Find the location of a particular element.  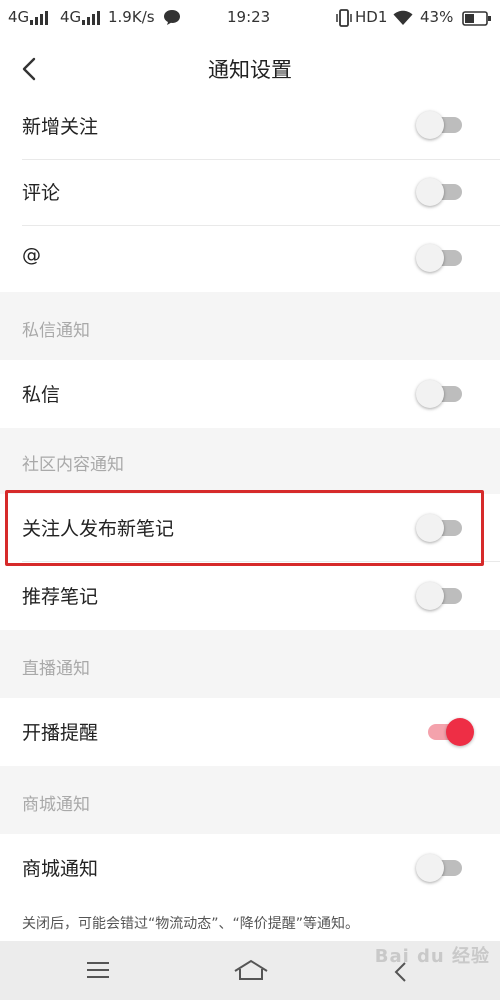

watermark-logo: Bai du 经验 is located at coordinates (432, 956).